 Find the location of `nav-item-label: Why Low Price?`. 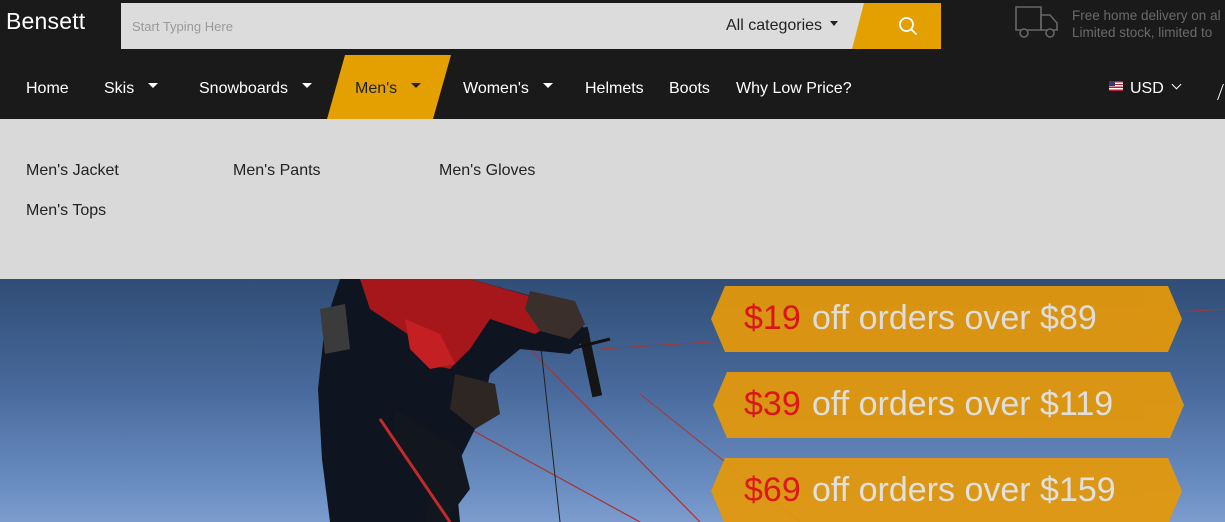

nav-item-label: Why Low Price? is located at coordinates (794, 88).